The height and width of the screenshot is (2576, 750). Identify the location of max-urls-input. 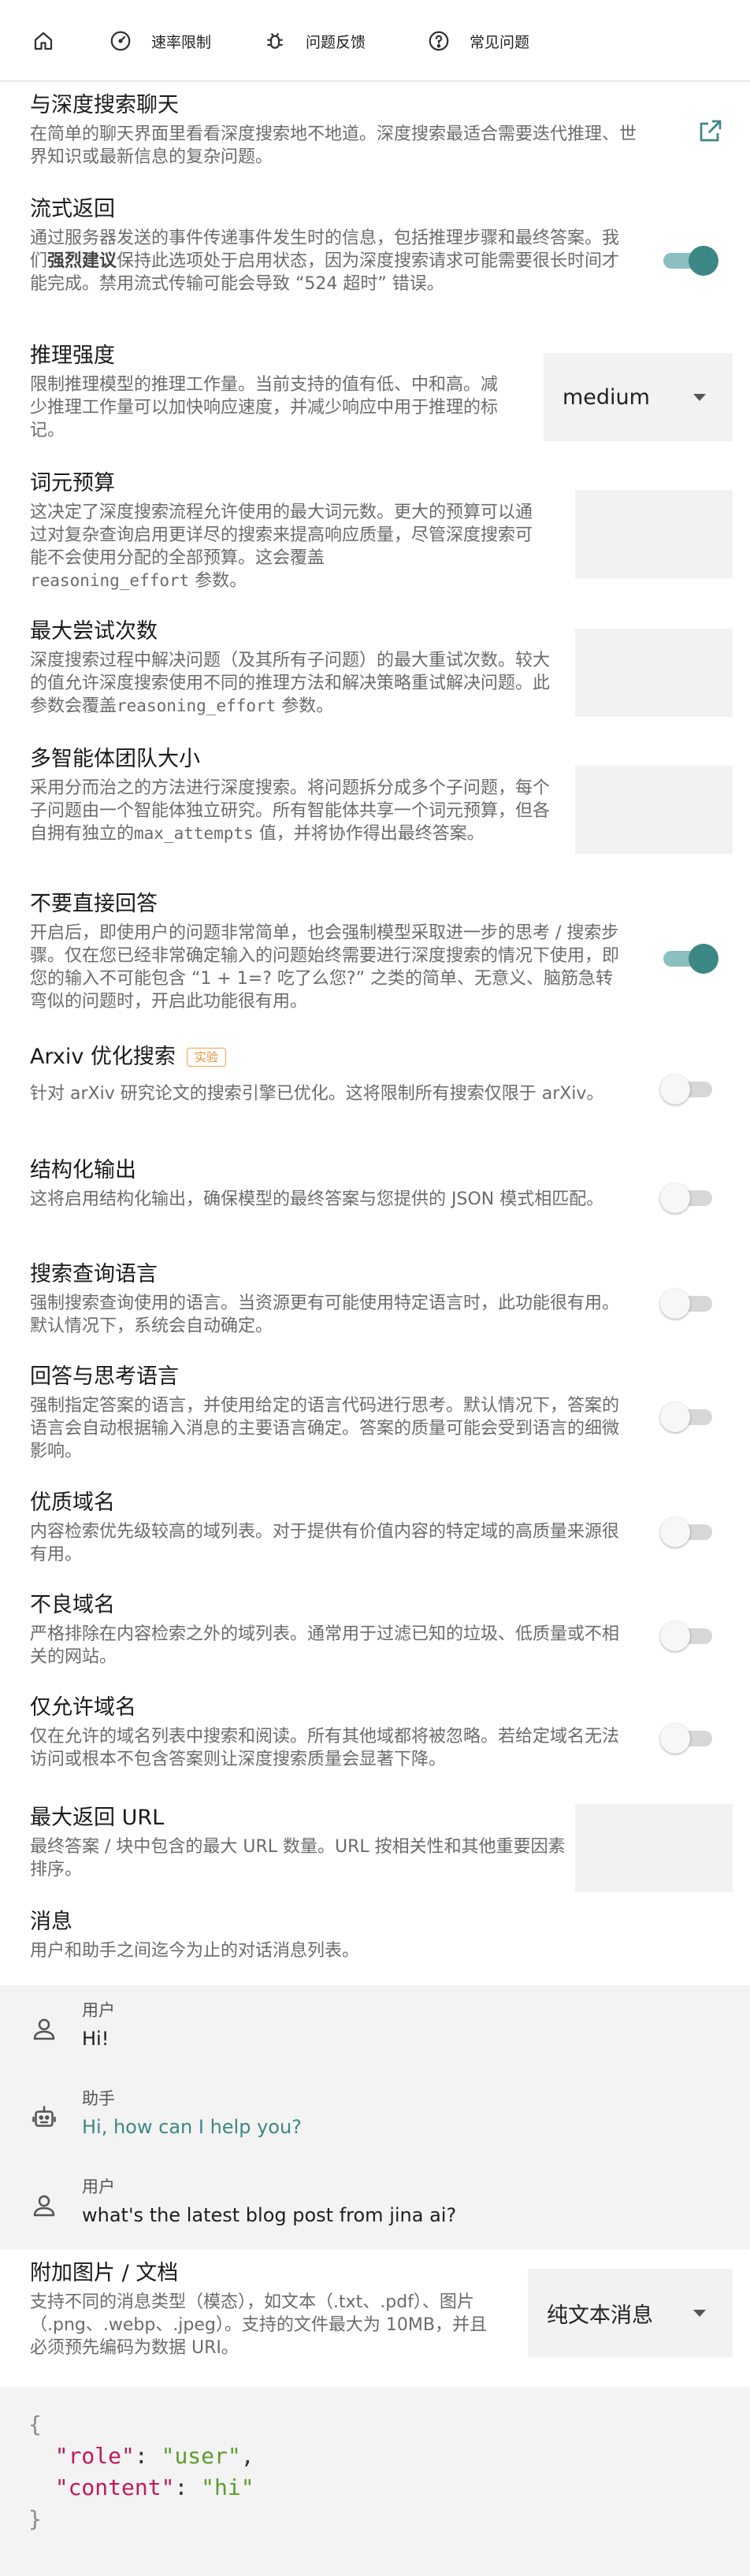
(654, 1848).